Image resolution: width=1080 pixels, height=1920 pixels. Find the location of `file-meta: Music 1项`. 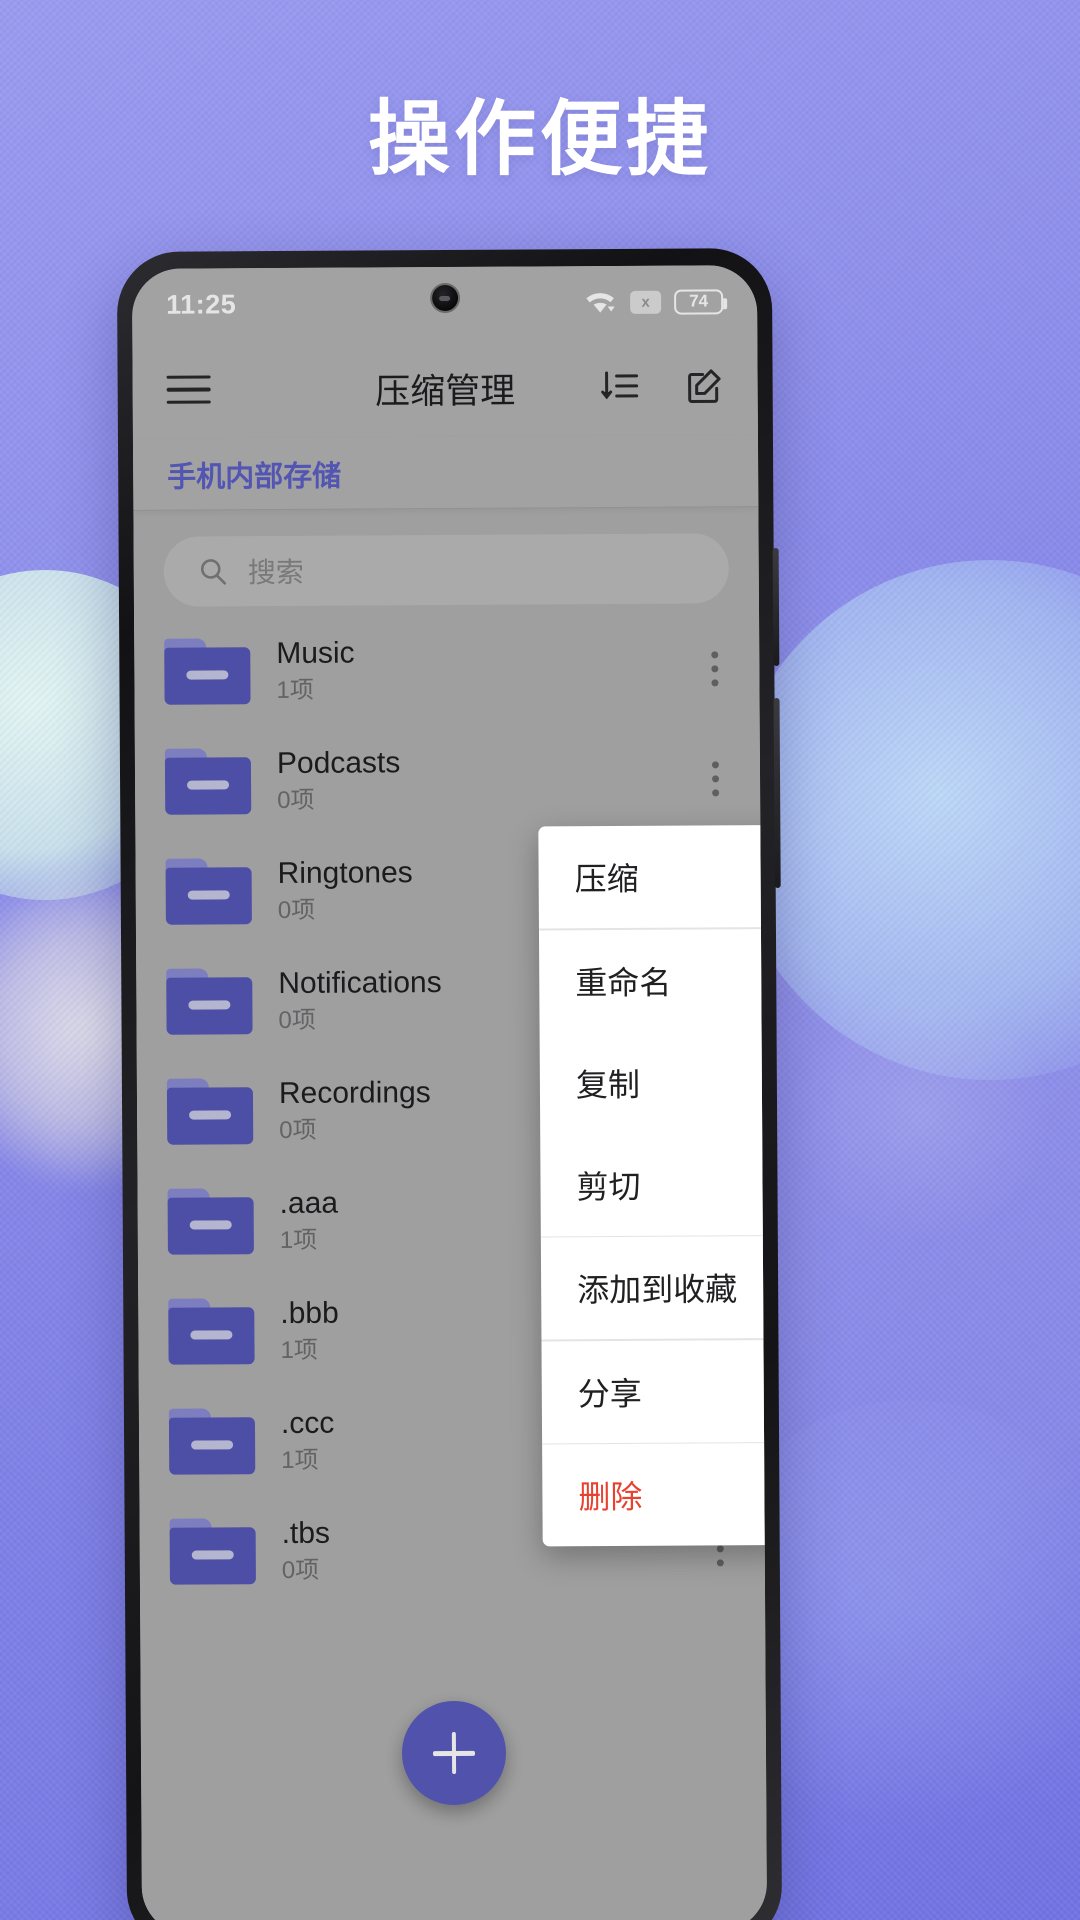

file-meta: Music 1项 is located at coordinates (493, 670).